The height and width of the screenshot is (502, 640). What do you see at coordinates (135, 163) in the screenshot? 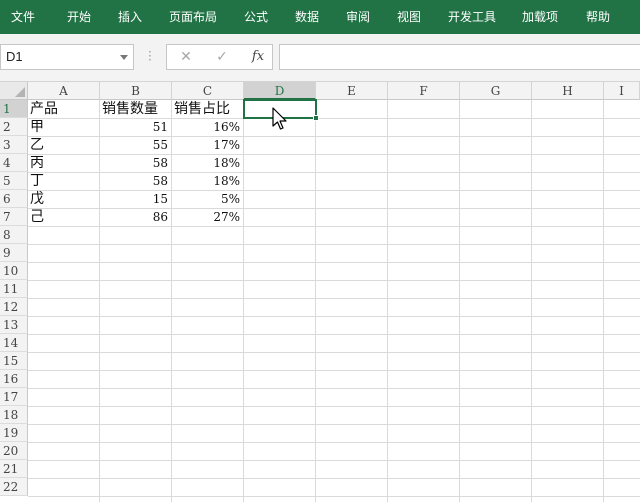
I see `cell-b4: 58` at bounding box center [135, 163].